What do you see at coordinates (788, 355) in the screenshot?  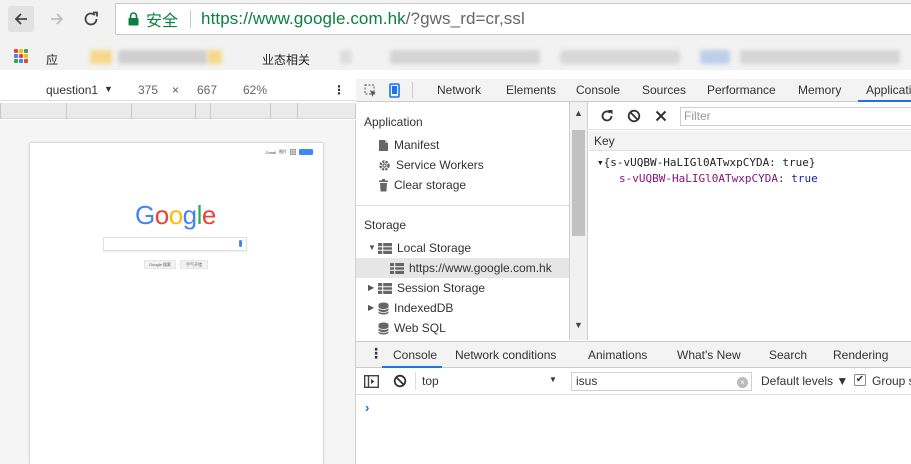 I see `drawer-tab-search: Search` at bounding box center [788, 355].